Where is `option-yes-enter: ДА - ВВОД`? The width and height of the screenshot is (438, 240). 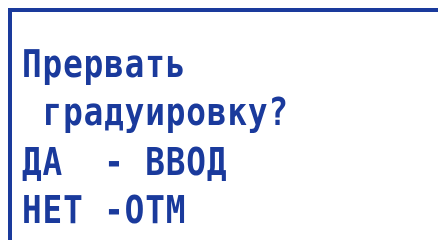
option-yes-enter: ДА - ВВОД is located at coordinates (125, 162).